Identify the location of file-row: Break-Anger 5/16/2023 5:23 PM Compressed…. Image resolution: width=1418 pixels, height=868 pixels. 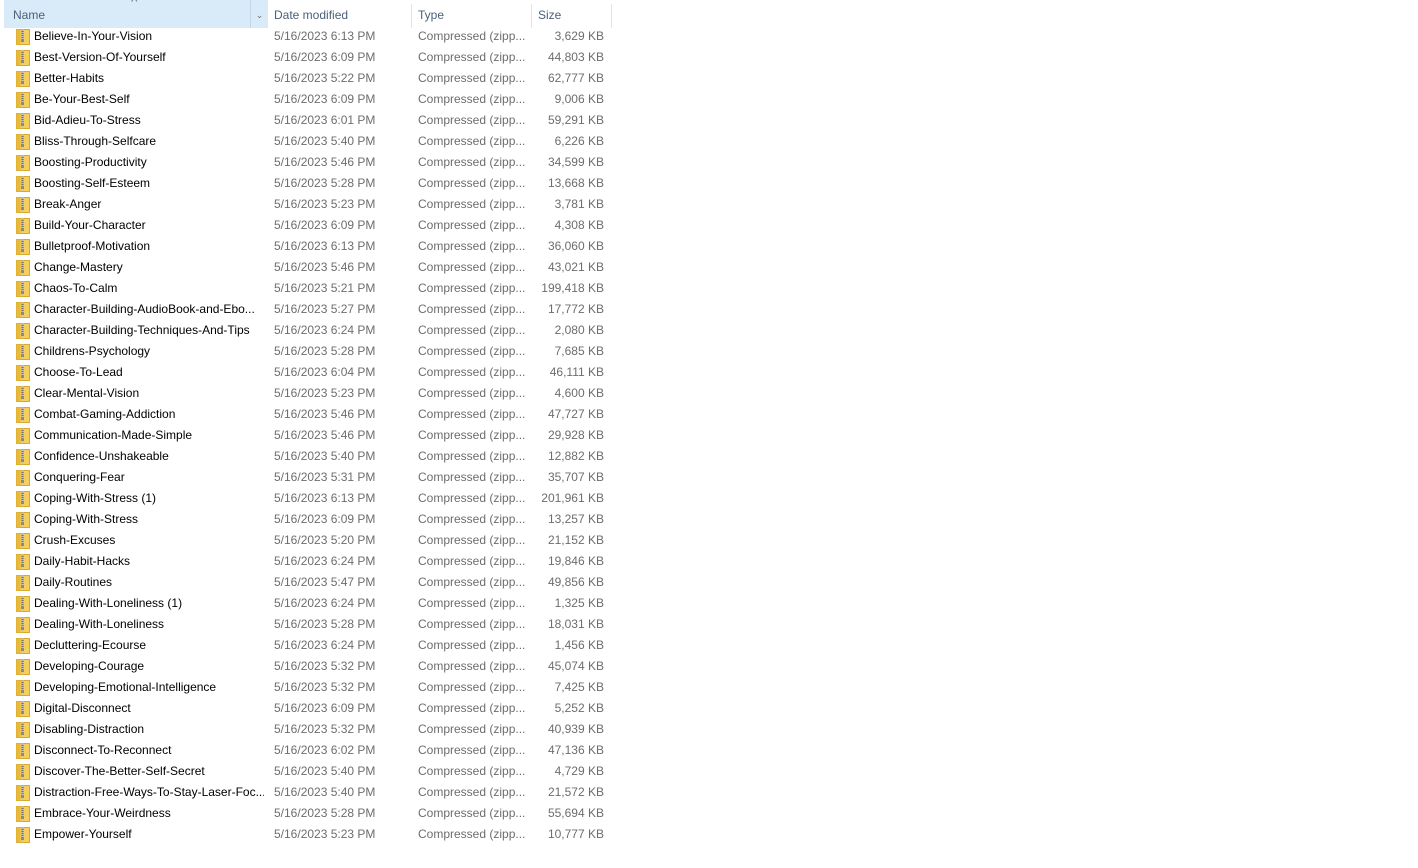
(306, 204).